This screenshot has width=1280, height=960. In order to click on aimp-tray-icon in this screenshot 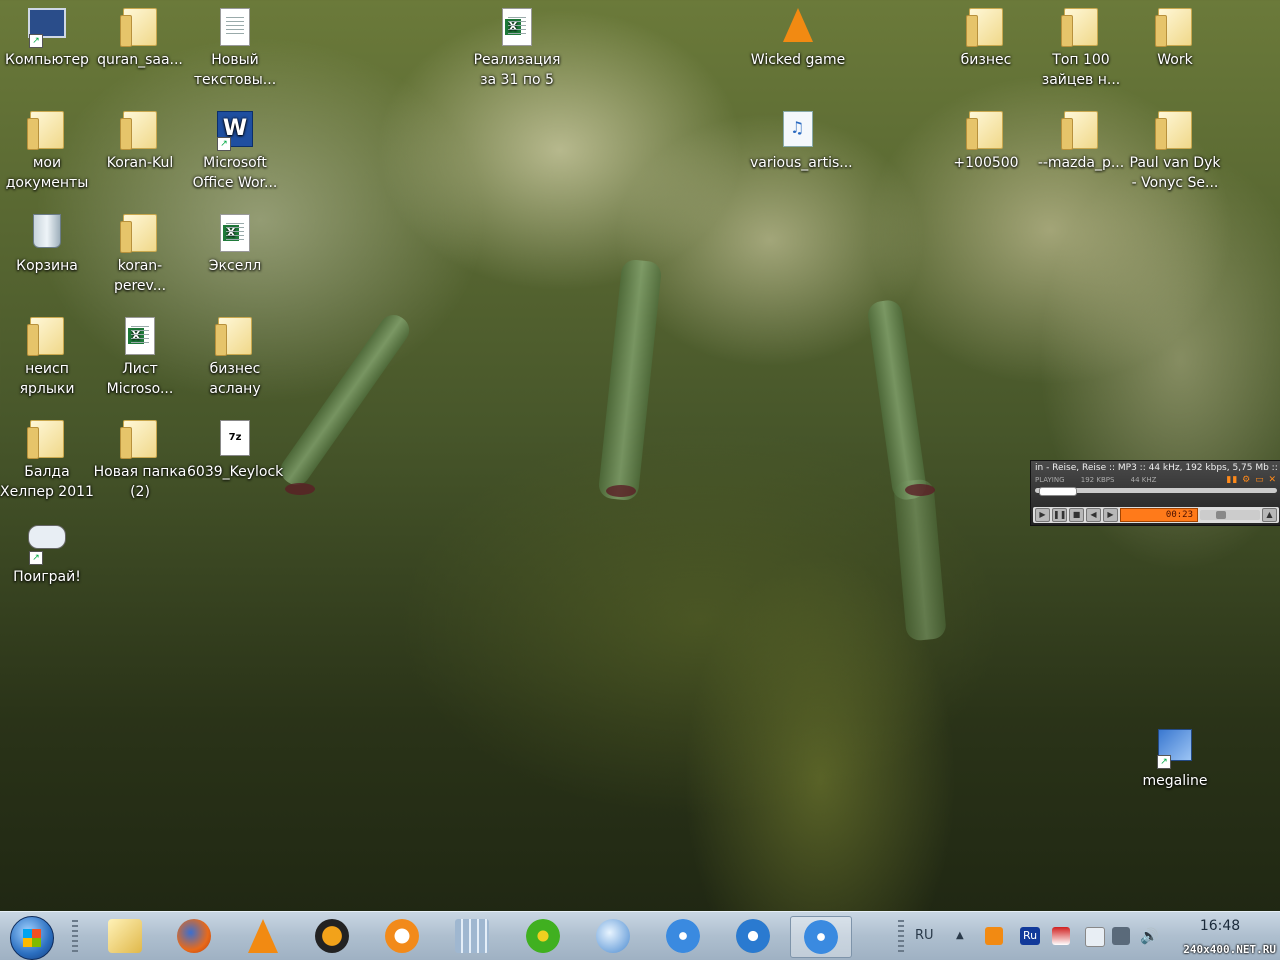, I will do `click(994, 936)`.